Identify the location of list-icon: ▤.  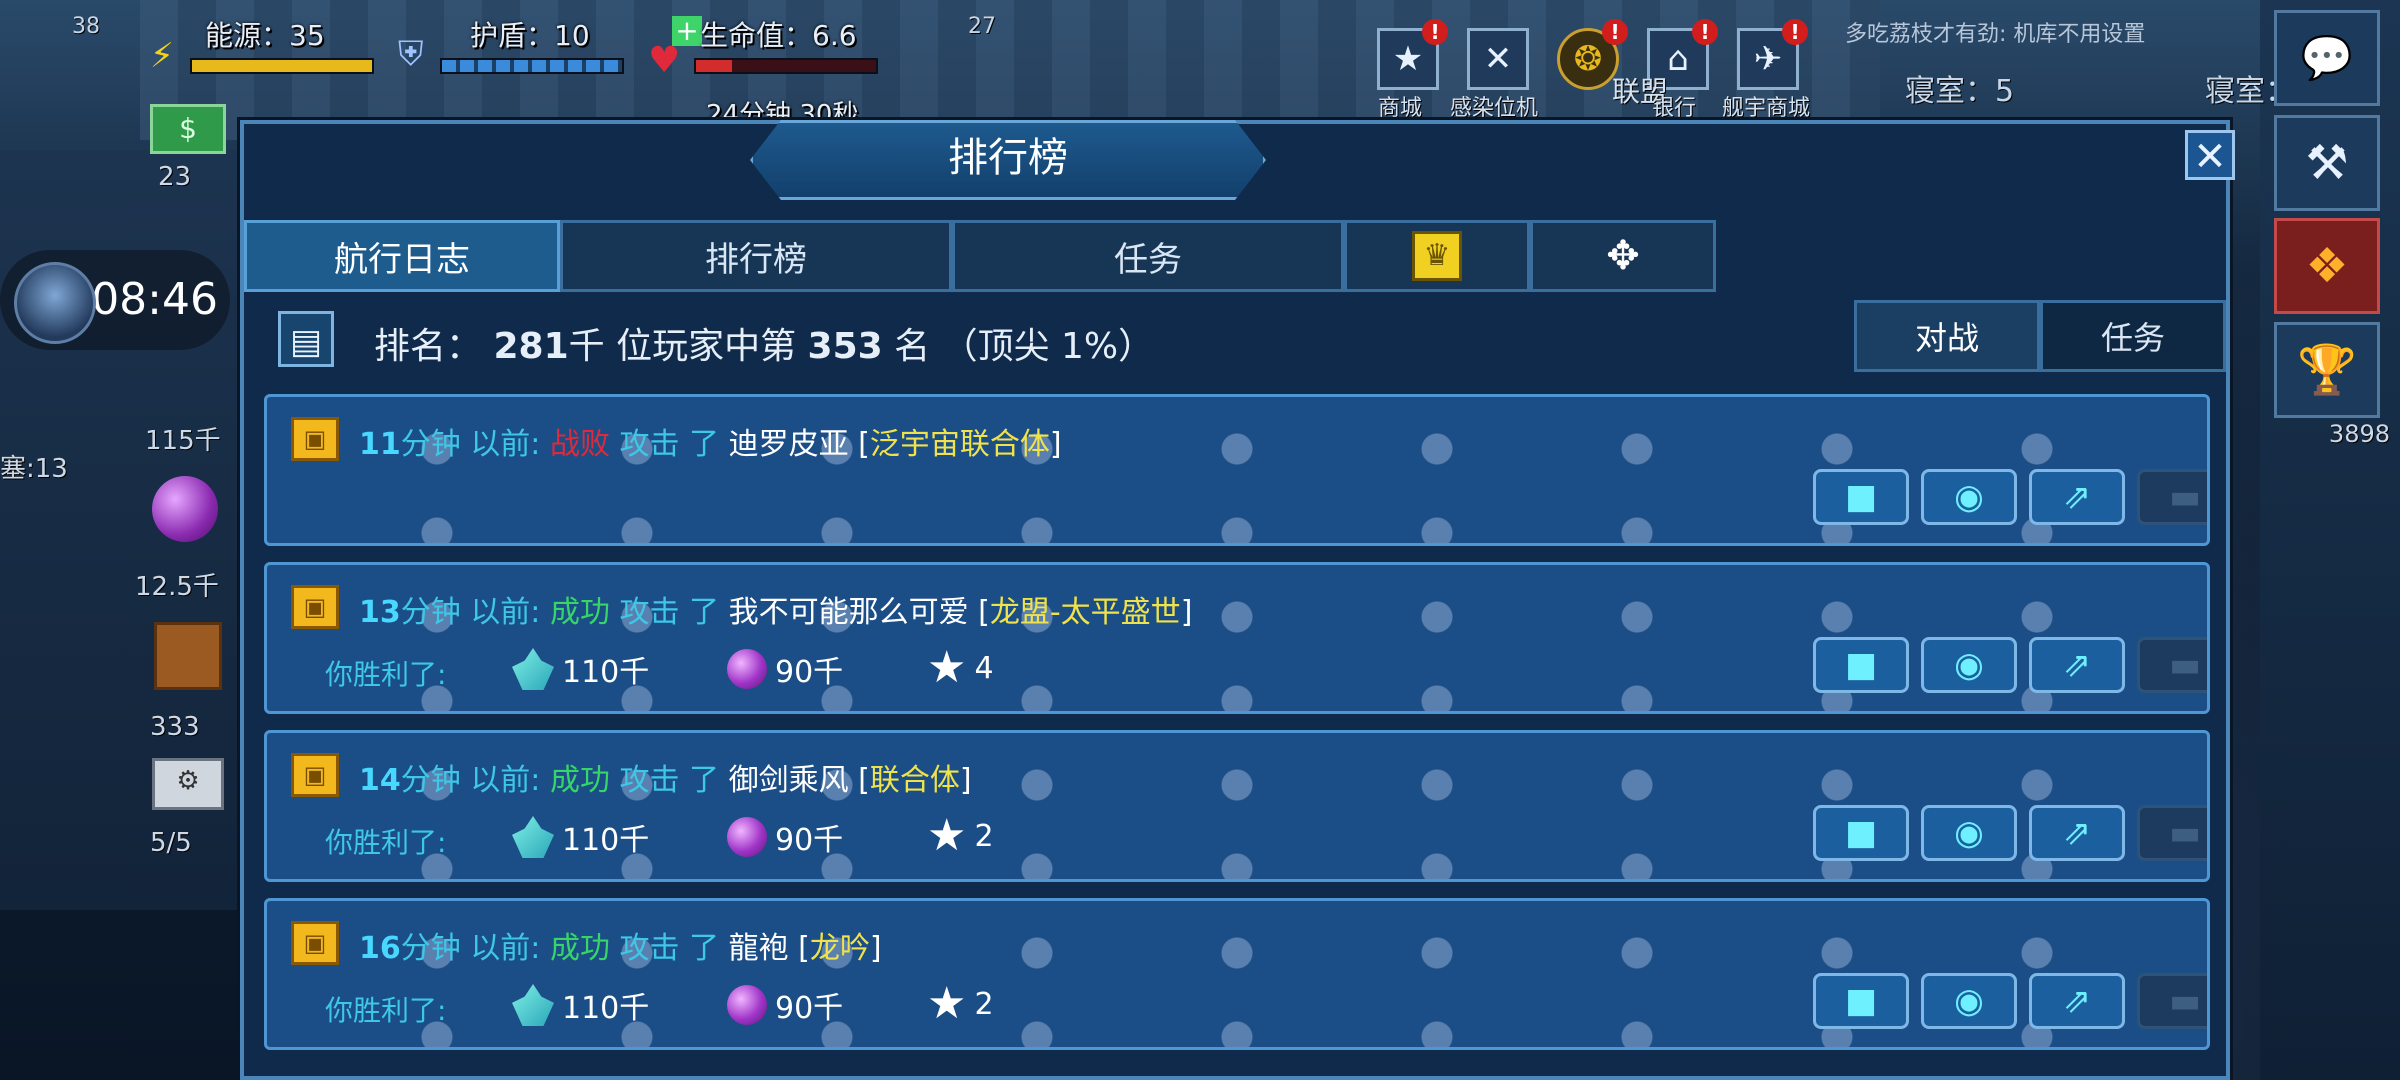
(306, 339).